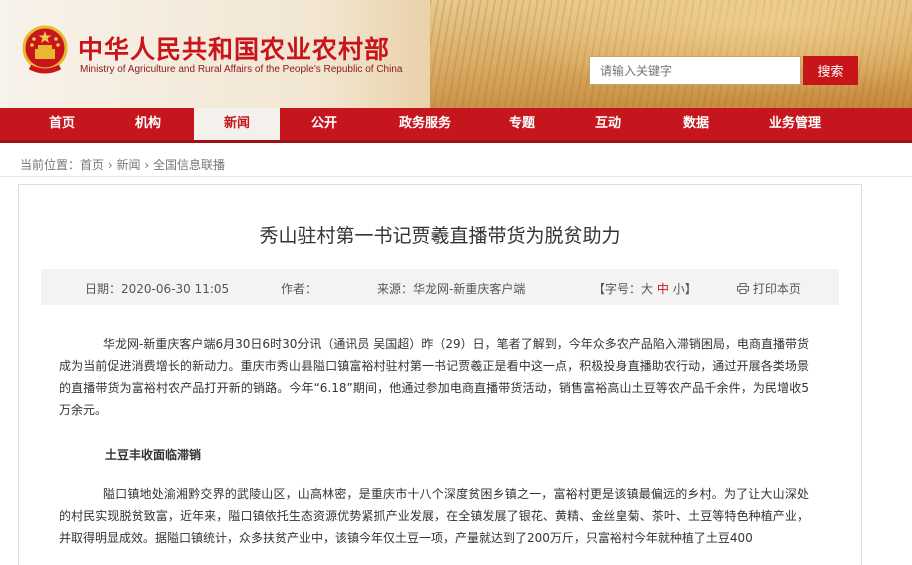 The width and height of the screenshot is (912, 565). I want to click on nav-business: 业务管理, so click(795, 124).